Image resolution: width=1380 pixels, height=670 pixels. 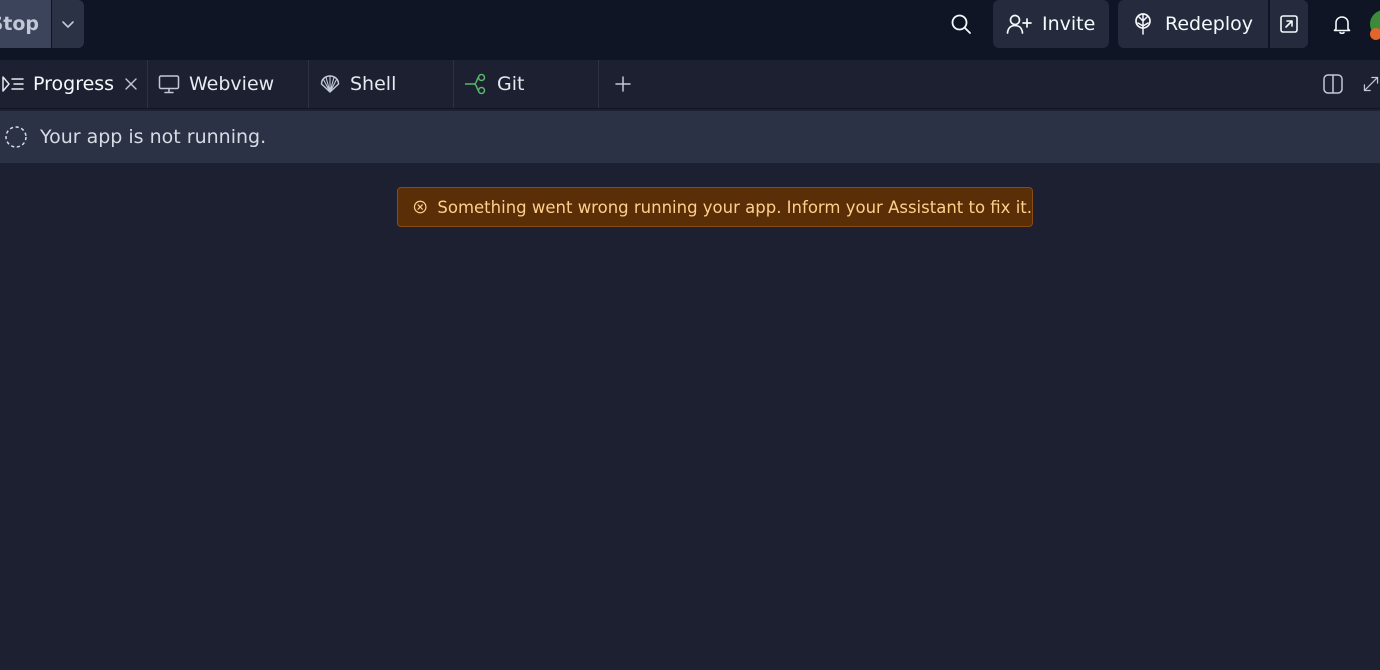 I want to click on open-deployment-button, so click(x=1289, y=24).